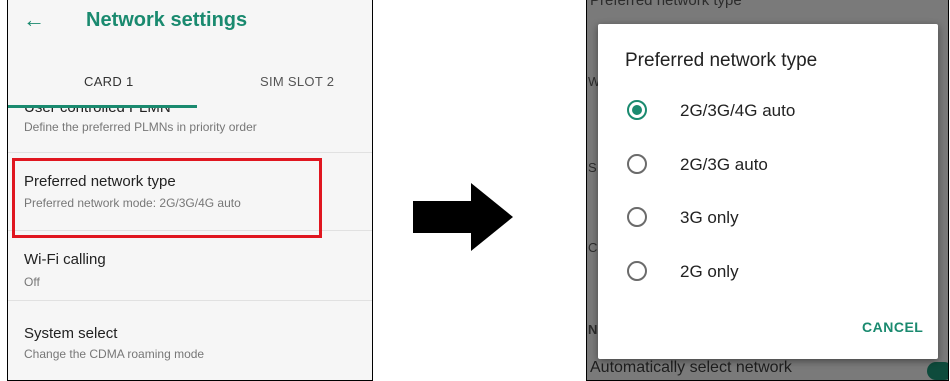  What do you see at coordinates (592, 167) in the screenshot?
I see `background-text-fragment: S` at bounding box center [592, 167].